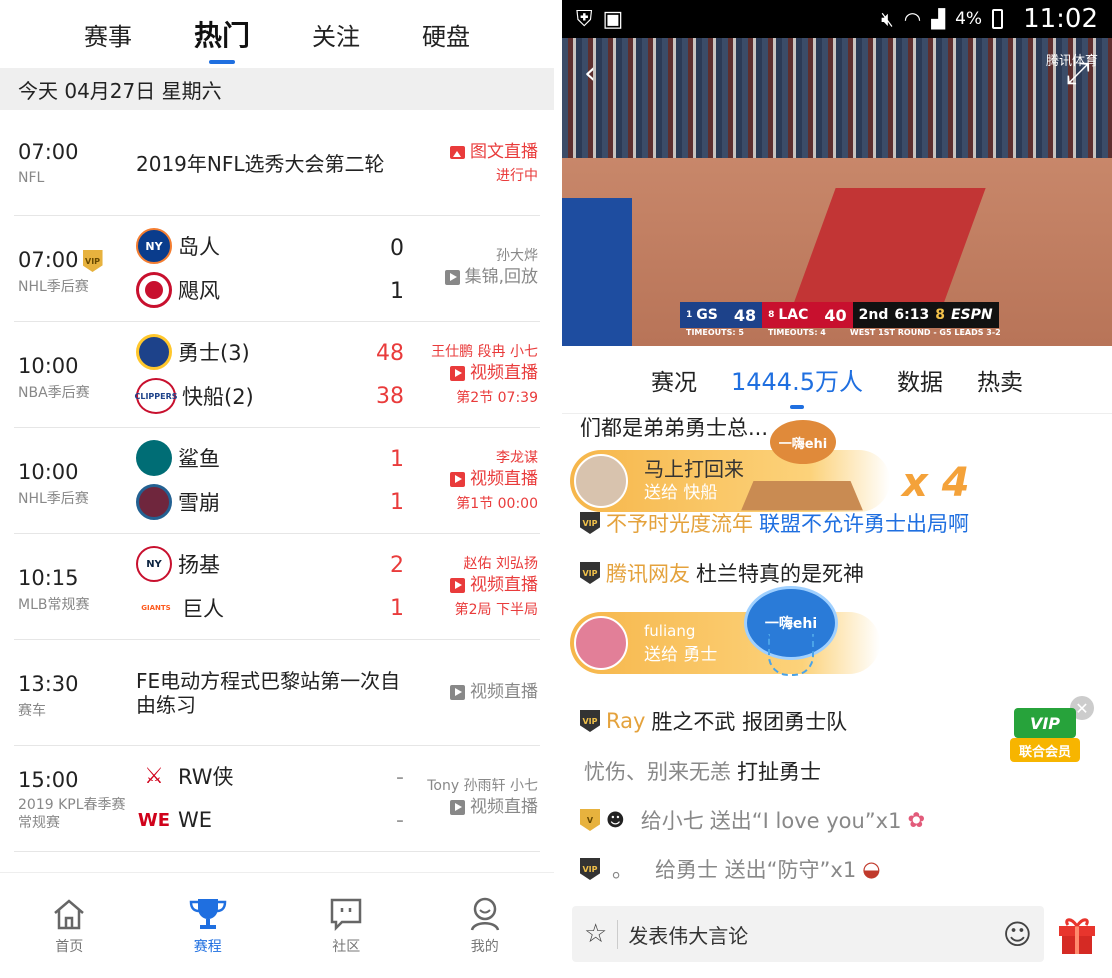  I want to click on match-league: 2019 KPL春季赛常规赛, so click(72, 814).